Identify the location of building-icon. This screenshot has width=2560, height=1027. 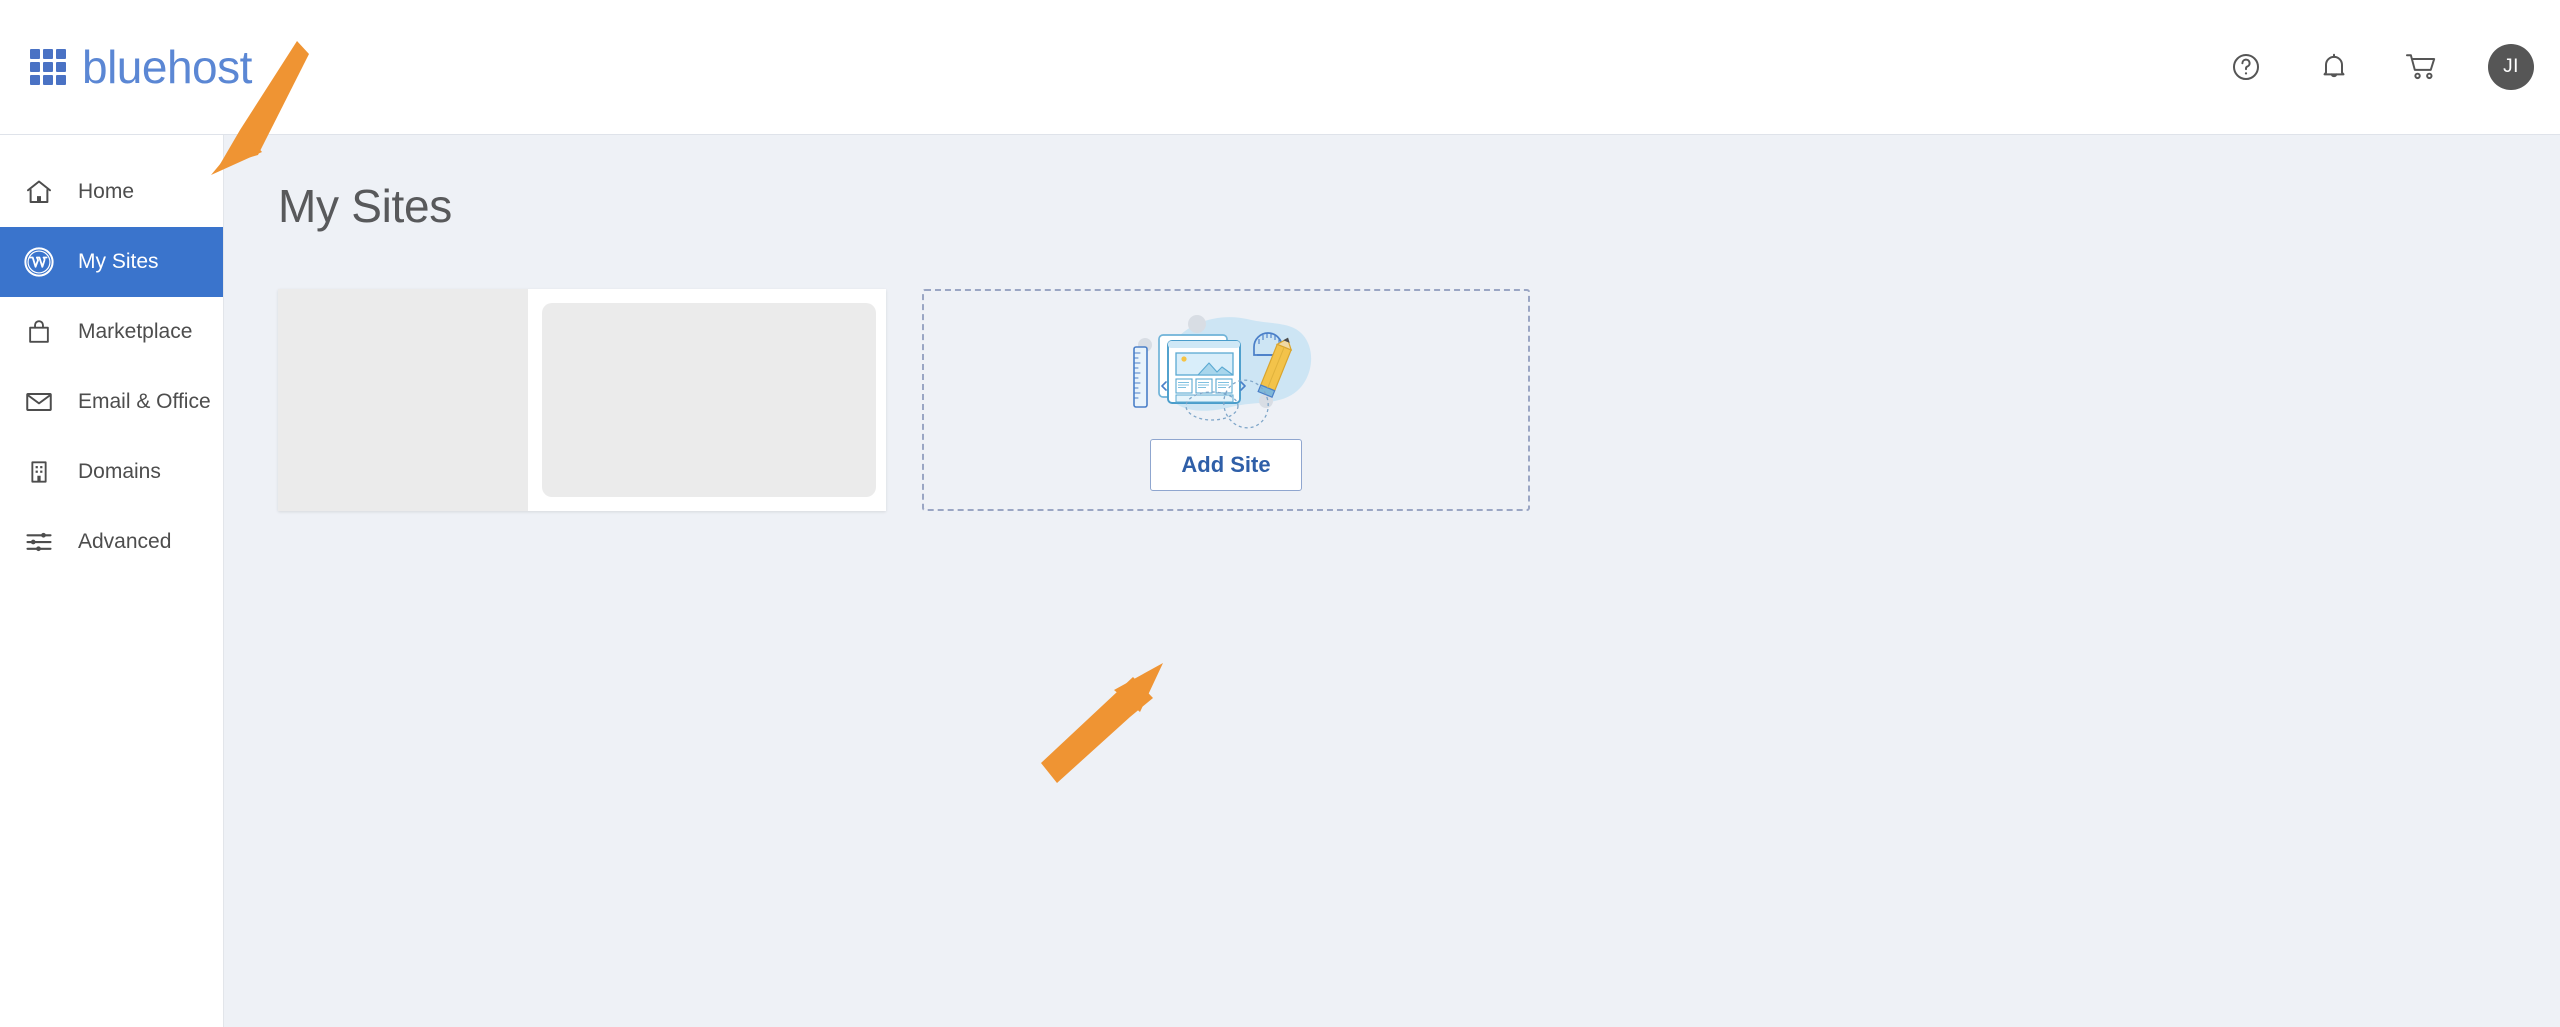
(39, 472).